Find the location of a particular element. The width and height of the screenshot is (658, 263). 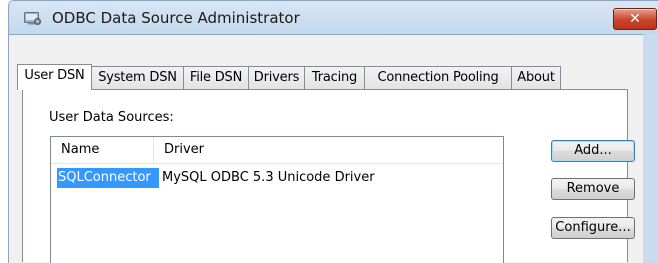

tab-user-dsn: User DSN is located at coordinates (54, 77).